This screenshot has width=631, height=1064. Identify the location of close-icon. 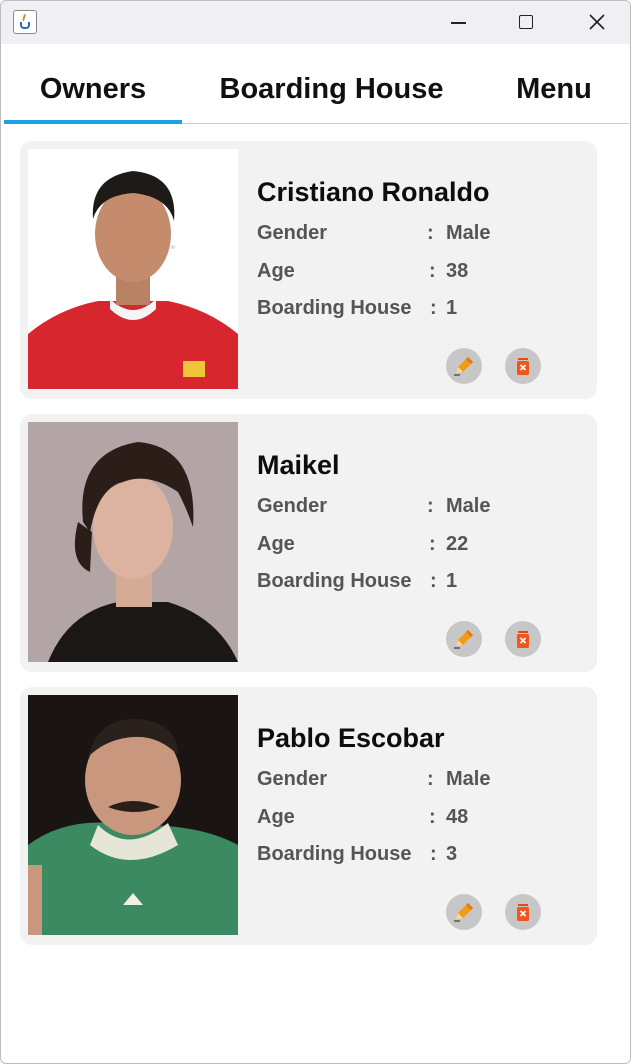
(597, 22).